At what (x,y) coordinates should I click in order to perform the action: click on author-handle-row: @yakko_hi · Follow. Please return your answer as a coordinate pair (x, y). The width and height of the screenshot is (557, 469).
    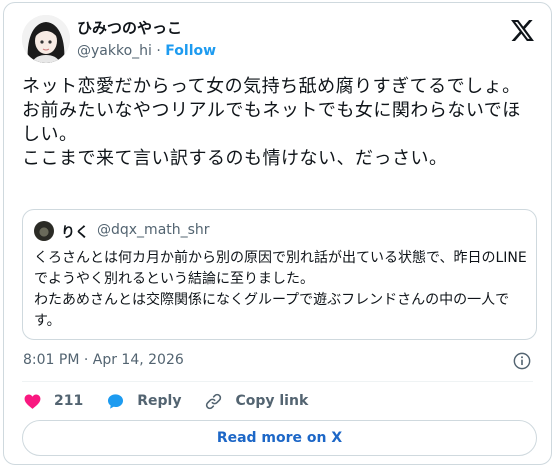
    Looking at the image, I should click on (146, 51).